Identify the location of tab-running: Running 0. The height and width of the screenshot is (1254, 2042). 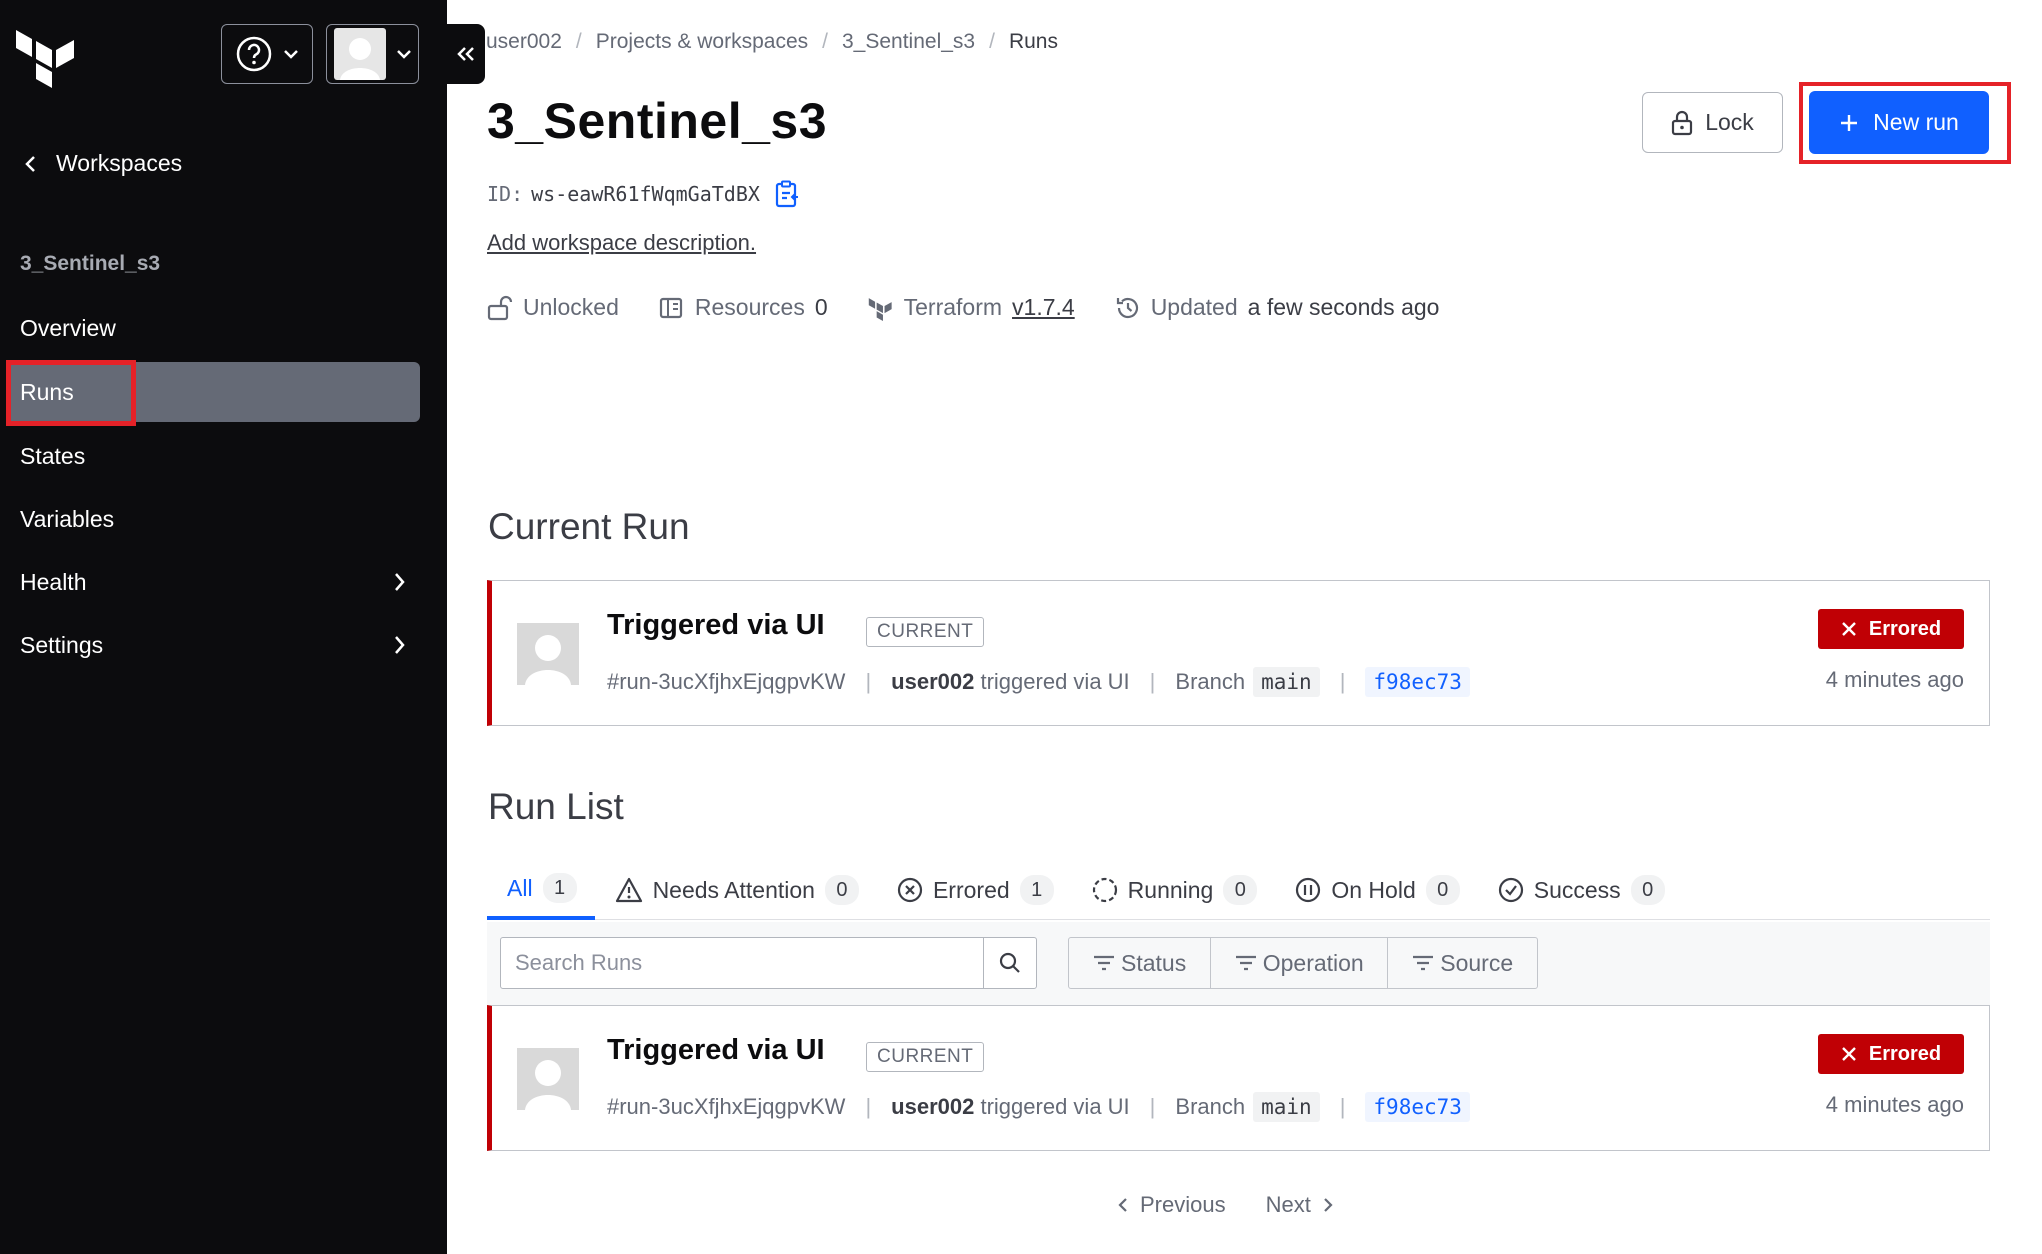
(1174, 896).